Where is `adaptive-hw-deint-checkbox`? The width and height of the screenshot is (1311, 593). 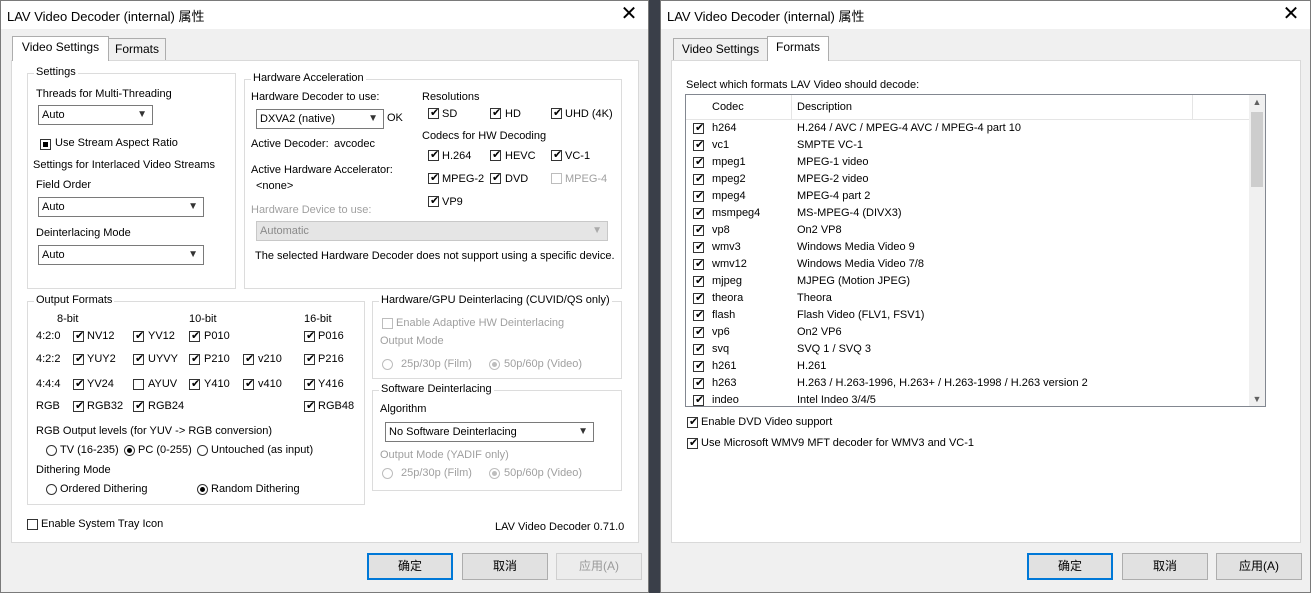 adaptive-hw-deint-checkbox is located at coordinates (387, 323).